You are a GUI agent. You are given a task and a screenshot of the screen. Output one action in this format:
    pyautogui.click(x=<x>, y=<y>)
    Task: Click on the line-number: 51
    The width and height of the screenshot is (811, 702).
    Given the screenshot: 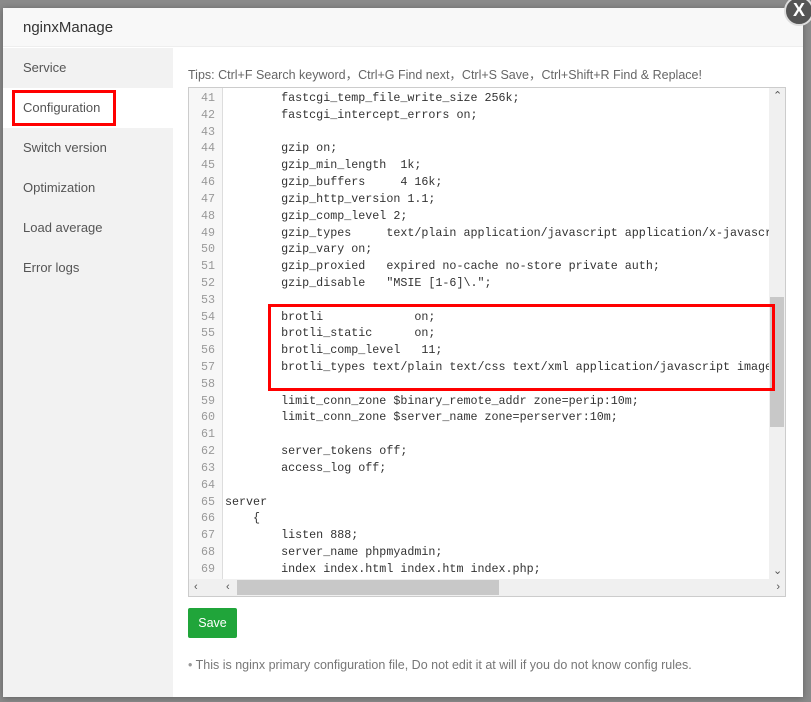 What is the action you would take?
    pyautogui.click(x=207, y=266)
    